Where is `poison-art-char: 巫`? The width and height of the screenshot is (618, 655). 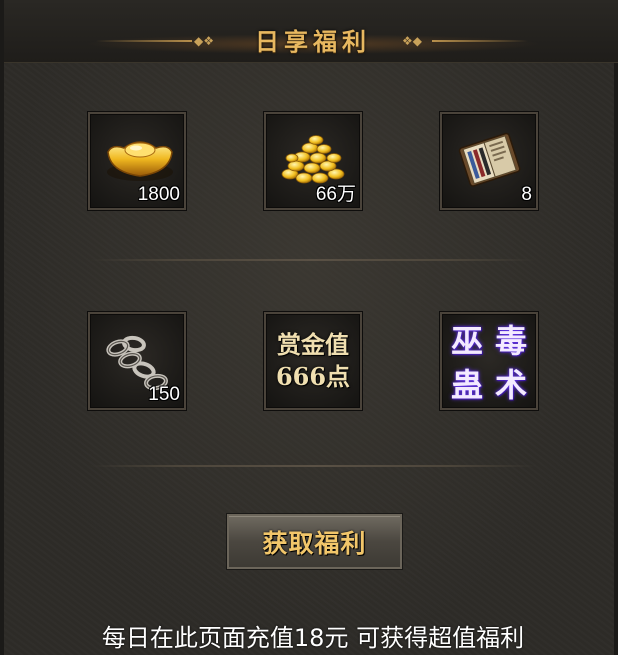
poison-art-char: 巫 is located at coordinates (466, 341).